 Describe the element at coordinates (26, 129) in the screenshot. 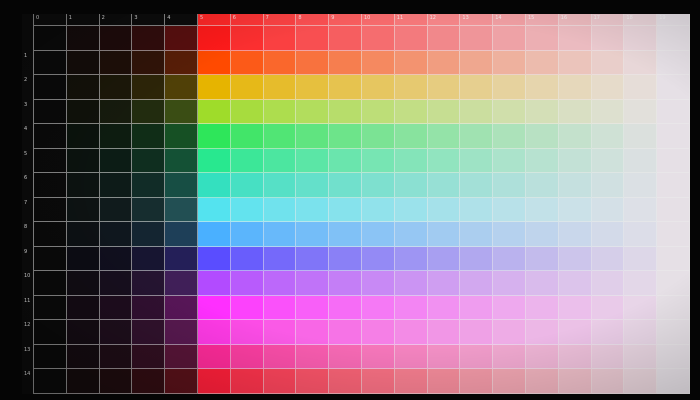

I see `row-header-4: 4` at that location.